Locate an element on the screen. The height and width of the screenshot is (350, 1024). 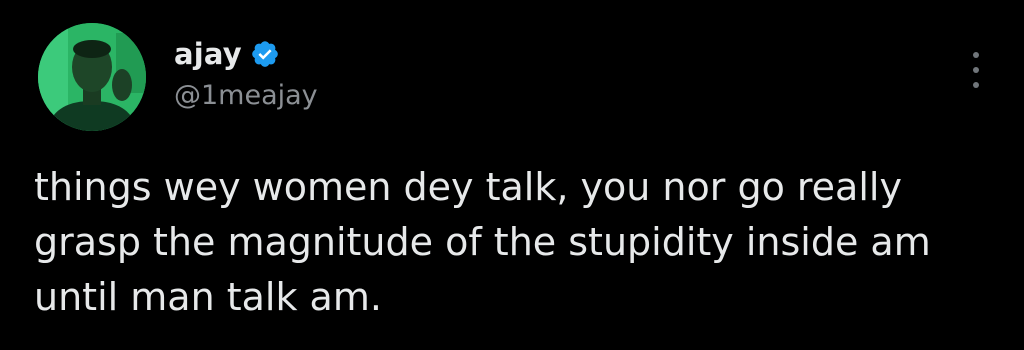
name-row: ajay is located at coordinates (246, 54).